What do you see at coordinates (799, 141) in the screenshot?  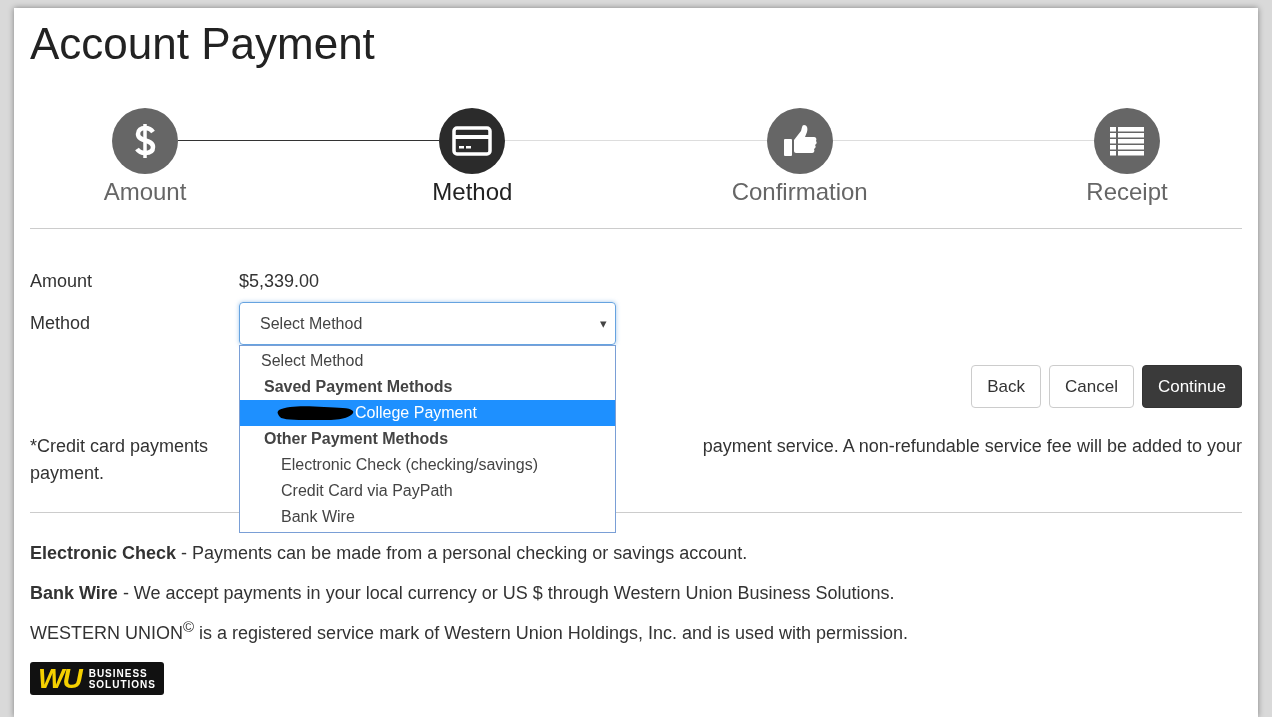 I see `thumbs-up-icon` at bounding box center [799, 141].